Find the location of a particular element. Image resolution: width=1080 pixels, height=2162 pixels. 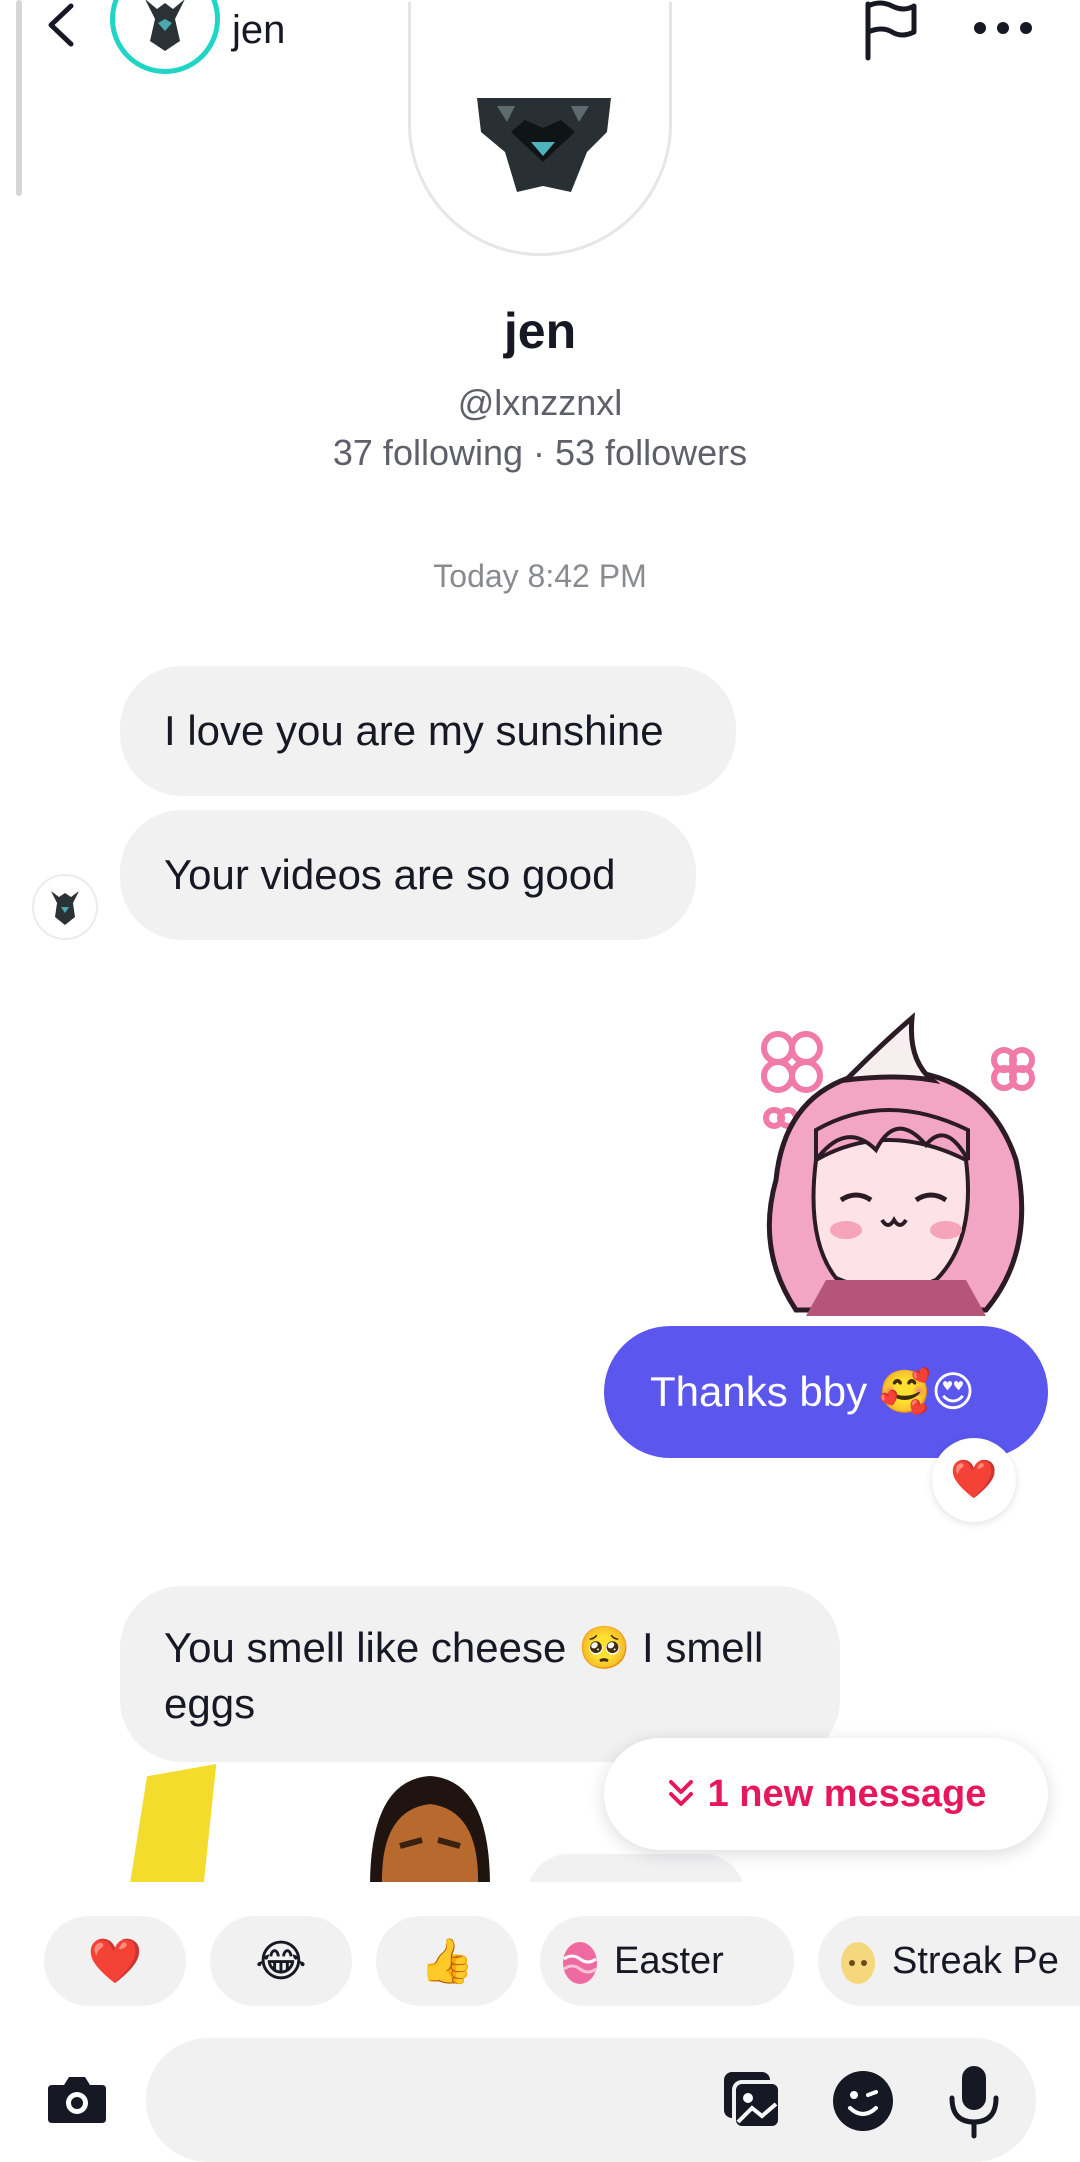

new-message-label: 1 new message is located at coordinates (847, 1793).